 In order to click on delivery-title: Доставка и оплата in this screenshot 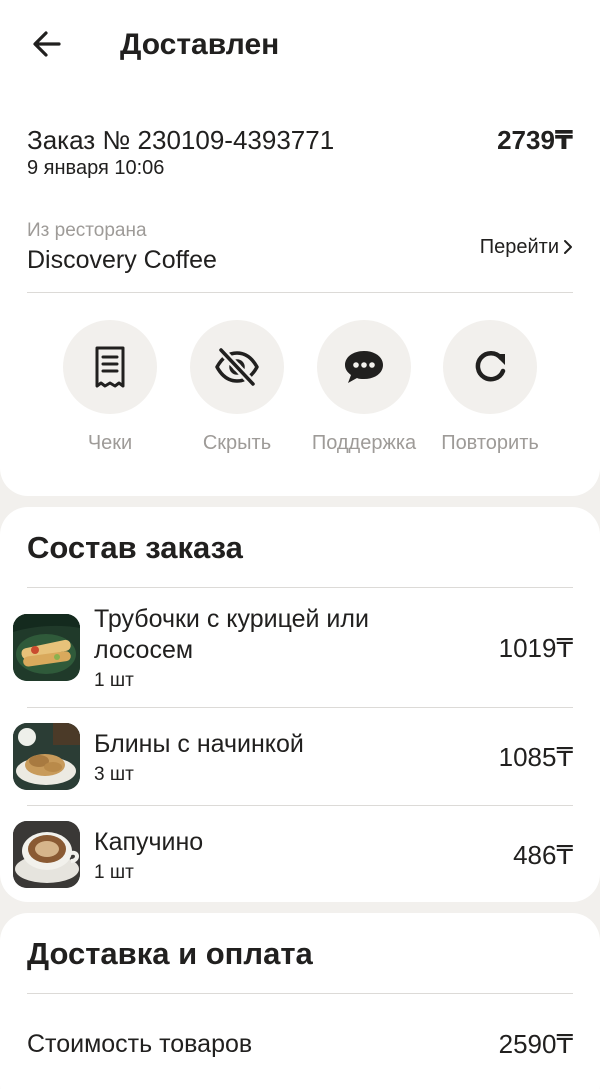, I will do `click(170, 953)`.